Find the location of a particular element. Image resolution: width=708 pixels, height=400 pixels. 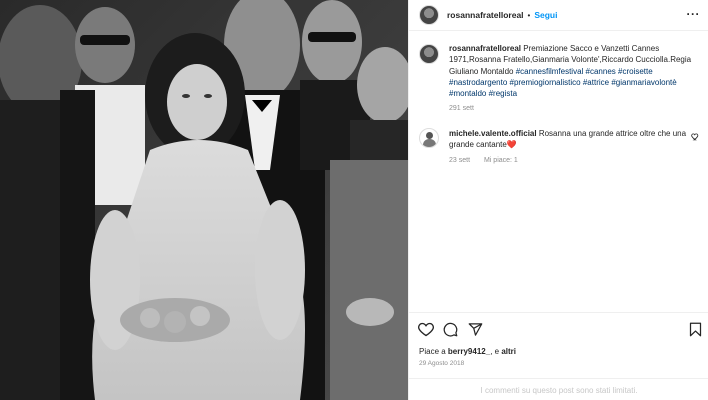

author-avatar is located at coordinates (429, 15).